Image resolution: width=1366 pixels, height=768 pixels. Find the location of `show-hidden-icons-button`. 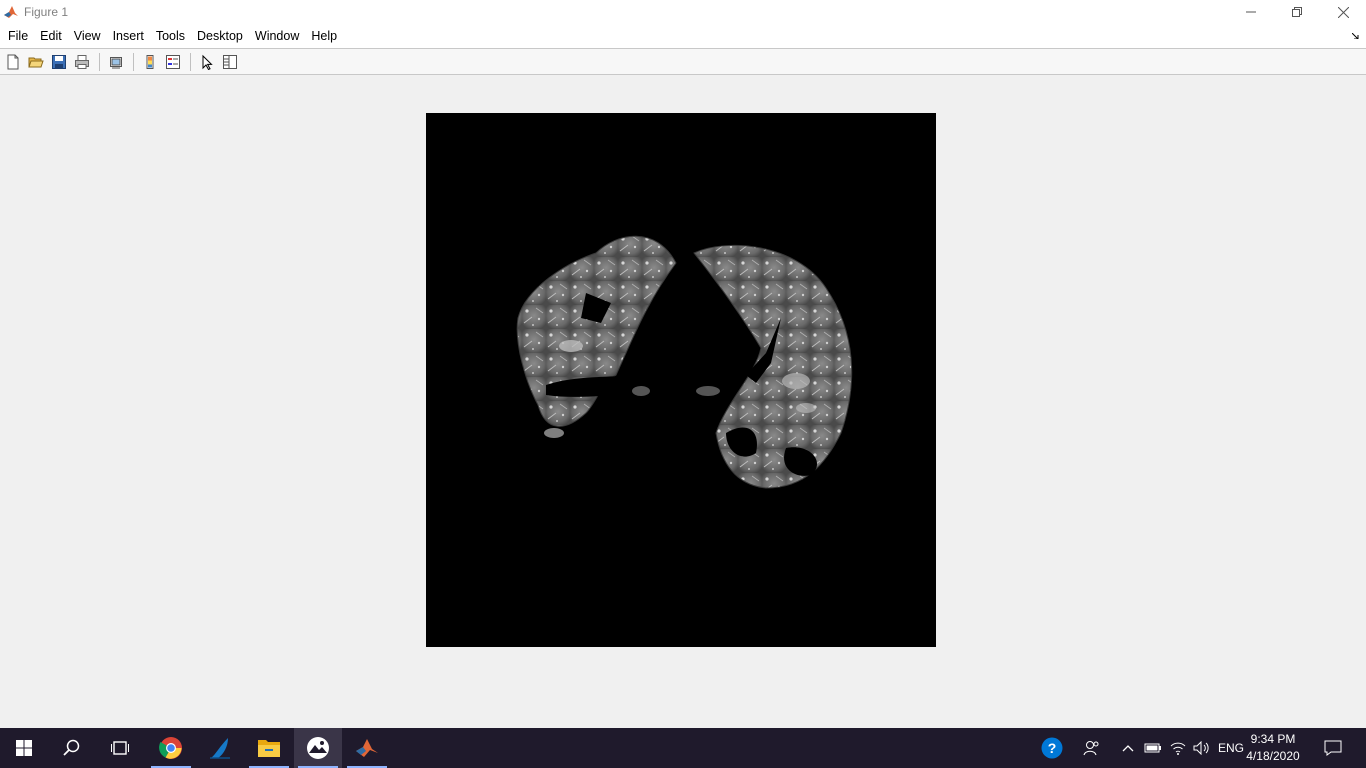

show-hidden-icons-button is located at coordinates (1128, 748).